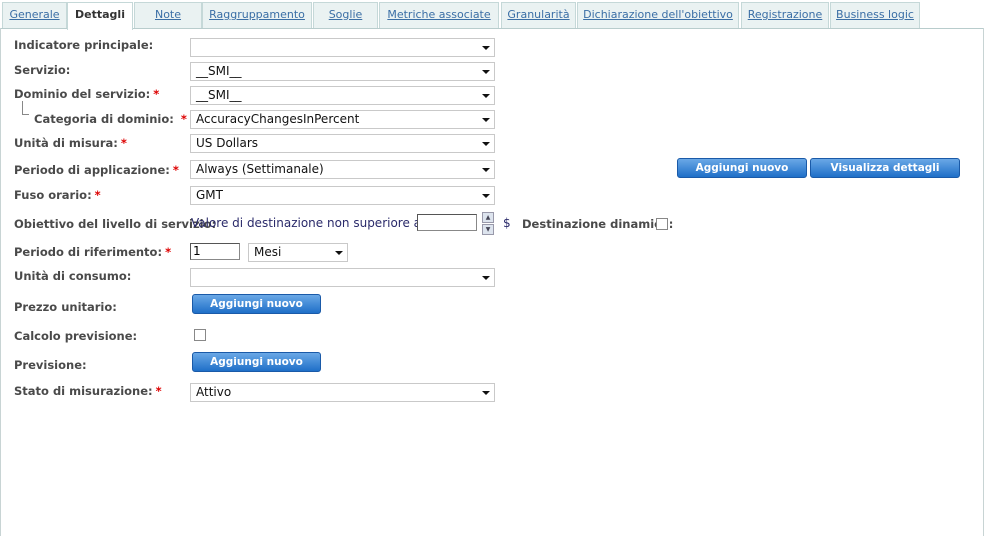 The height and width of the screenshot is (537, 984). Describe the element at coordinates (507, 223) in the screenshot. I see `currency-symbol: $` at that location.